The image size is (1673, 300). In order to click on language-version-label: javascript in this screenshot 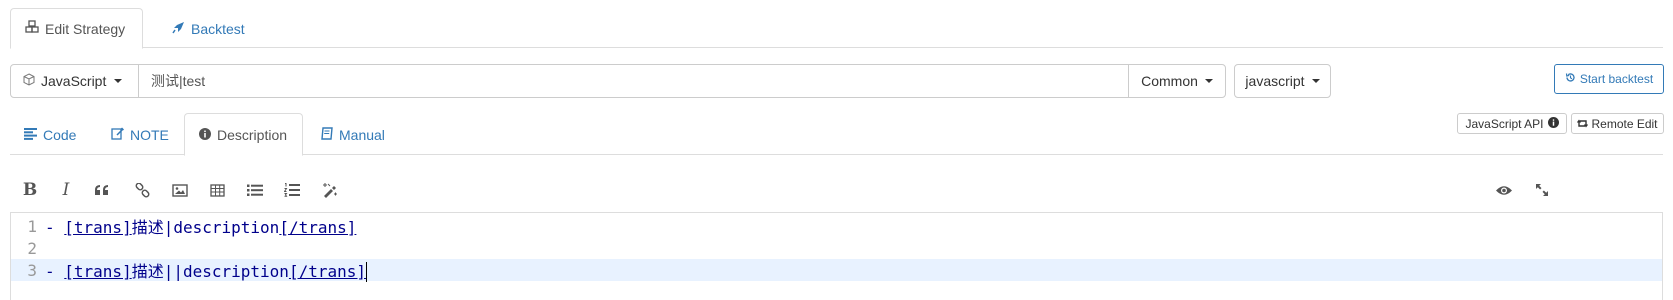, I will do `click(1275, 81)`.